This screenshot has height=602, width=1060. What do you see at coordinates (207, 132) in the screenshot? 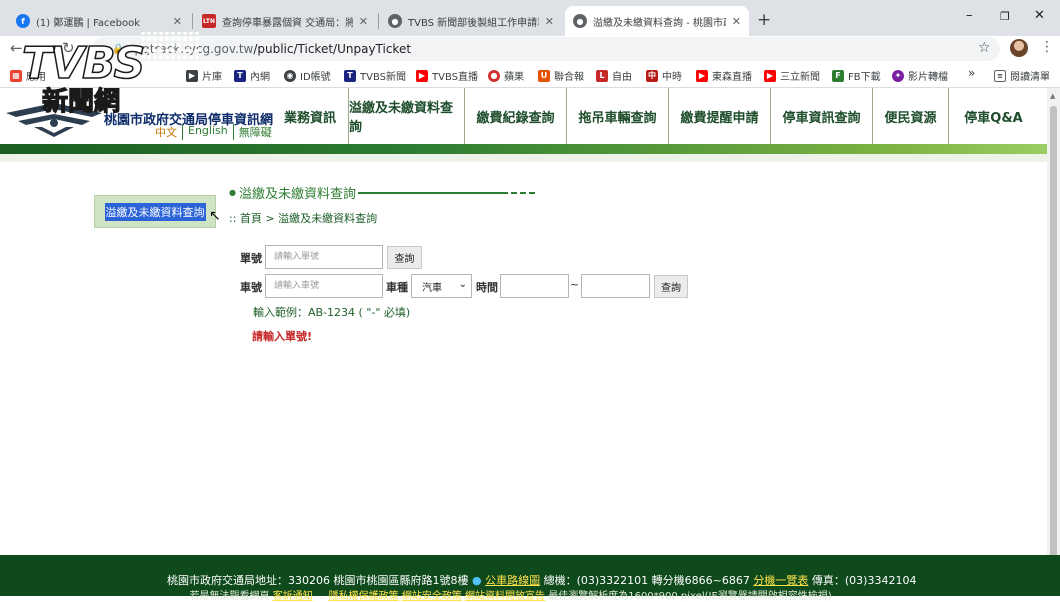
I see `lang-english: English` at bounding box center [207, 132].